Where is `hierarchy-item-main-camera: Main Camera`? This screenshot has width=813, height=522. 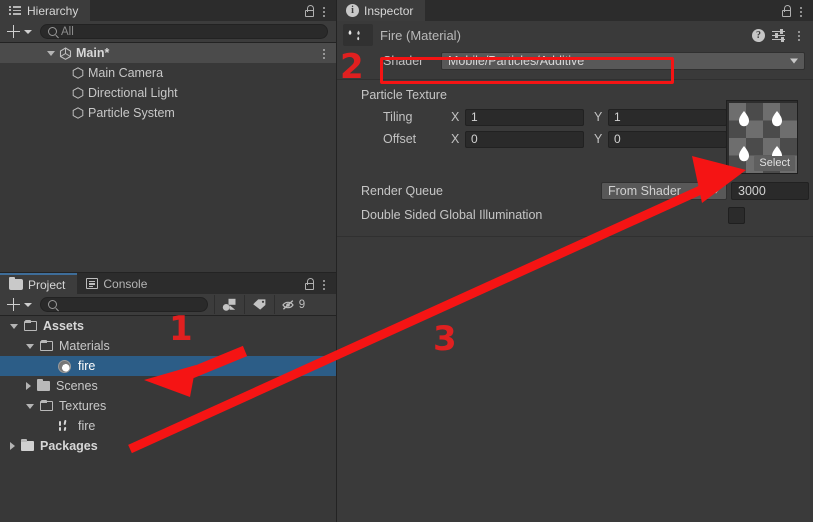 hierarchy-item-main-camera: Main Camera is located at coordinates (168, 73).